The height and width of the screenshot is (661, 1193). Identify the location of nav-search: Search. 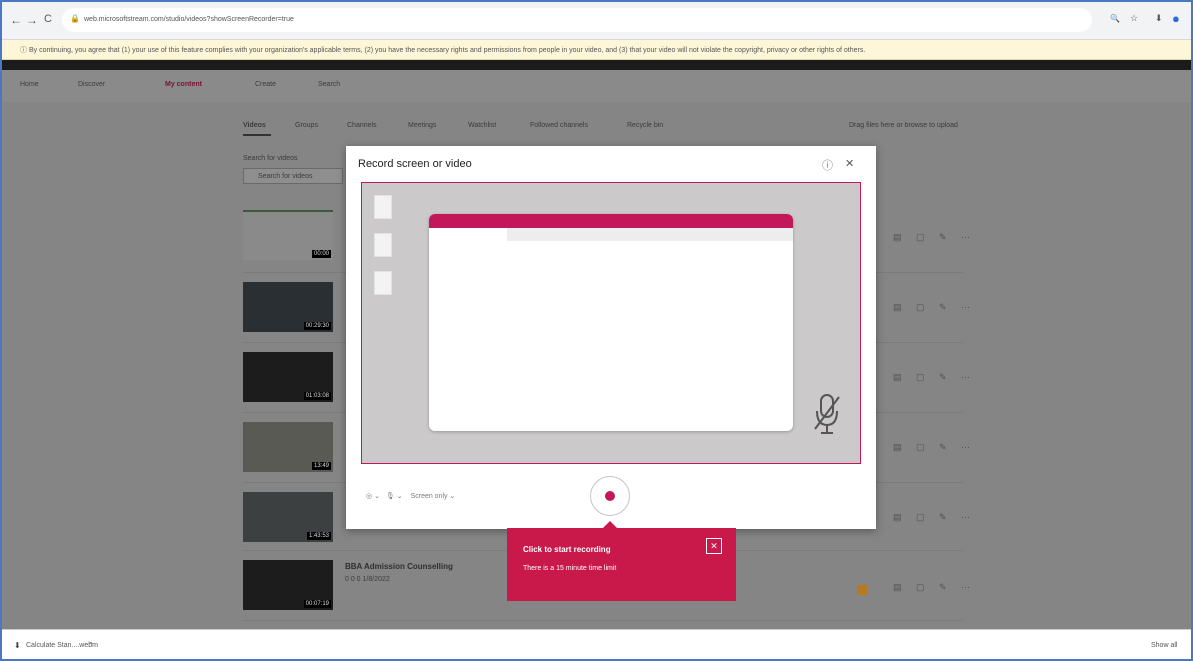
(329, 84).